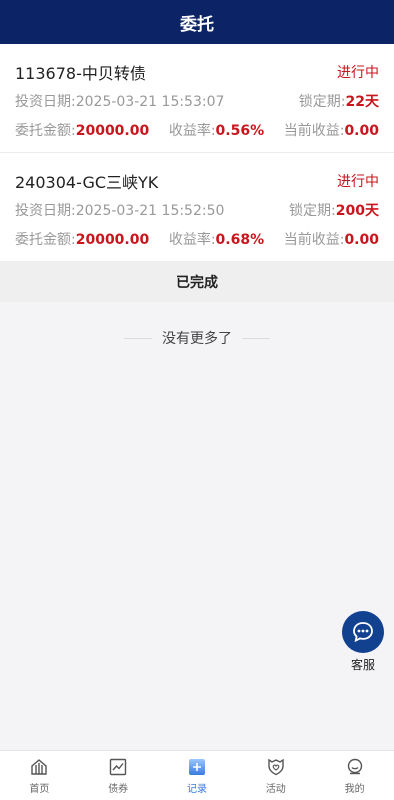 The width and height of the screenshot is (394, 800). I want to click on page-title: 委托, so click(197, 24).